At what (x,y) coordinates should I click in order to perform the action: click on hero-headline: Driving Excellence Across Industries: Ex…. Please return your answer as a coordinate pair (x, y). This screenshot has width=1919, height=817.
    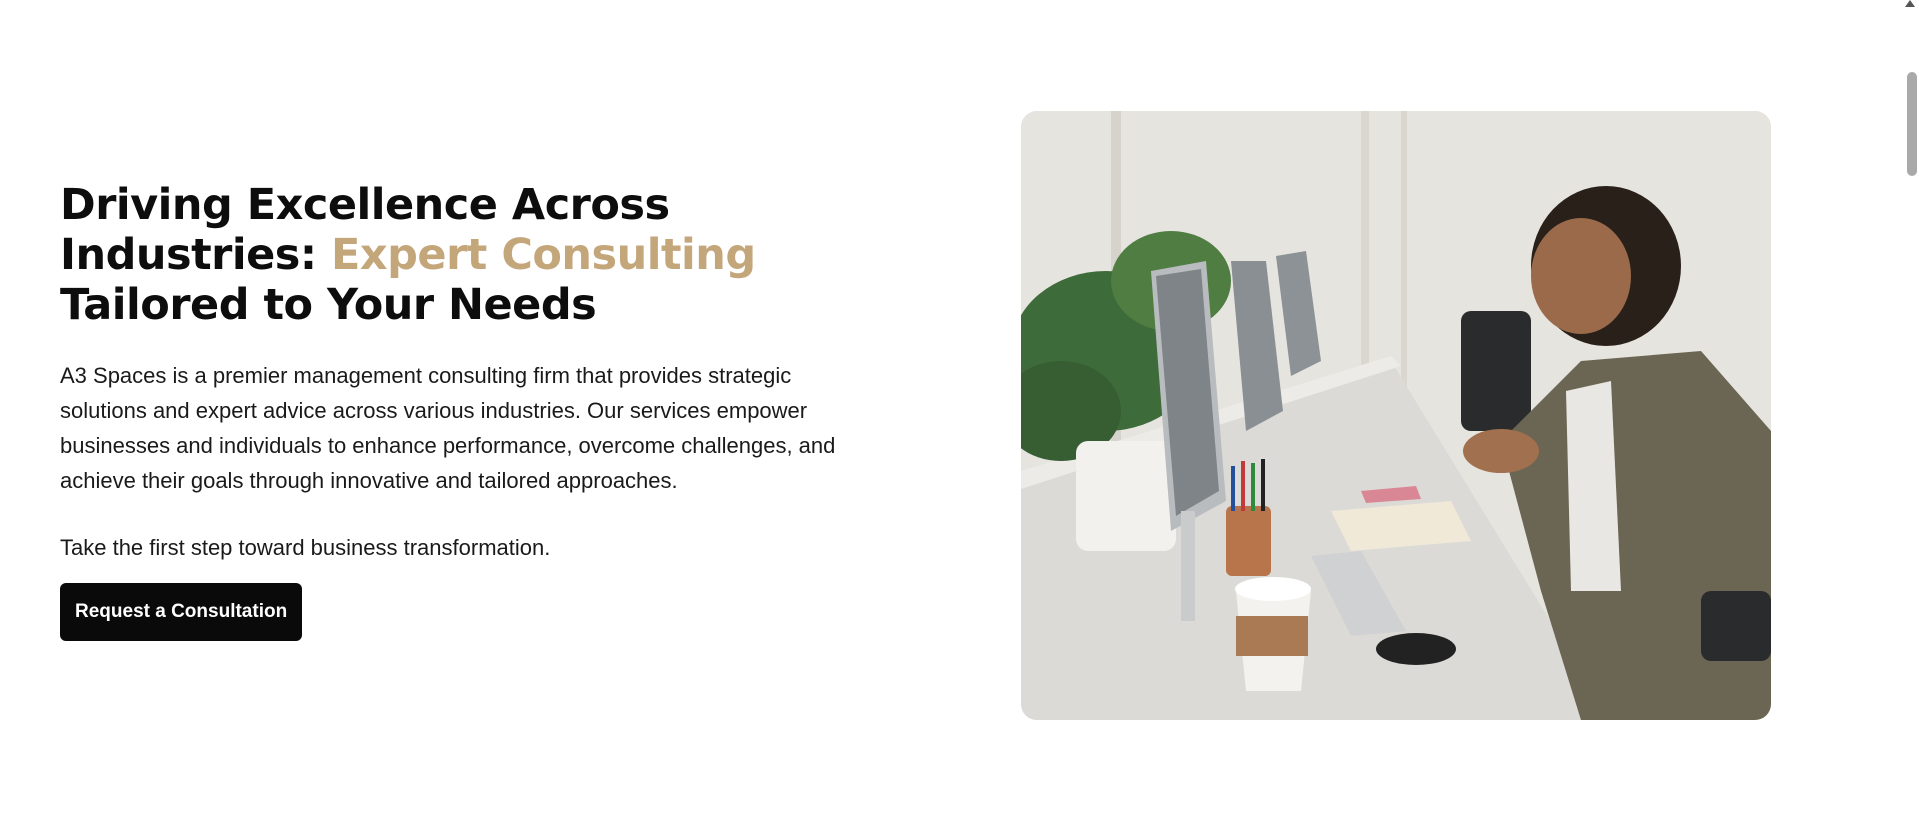
    Looking at the image, I should click on (480, 255).